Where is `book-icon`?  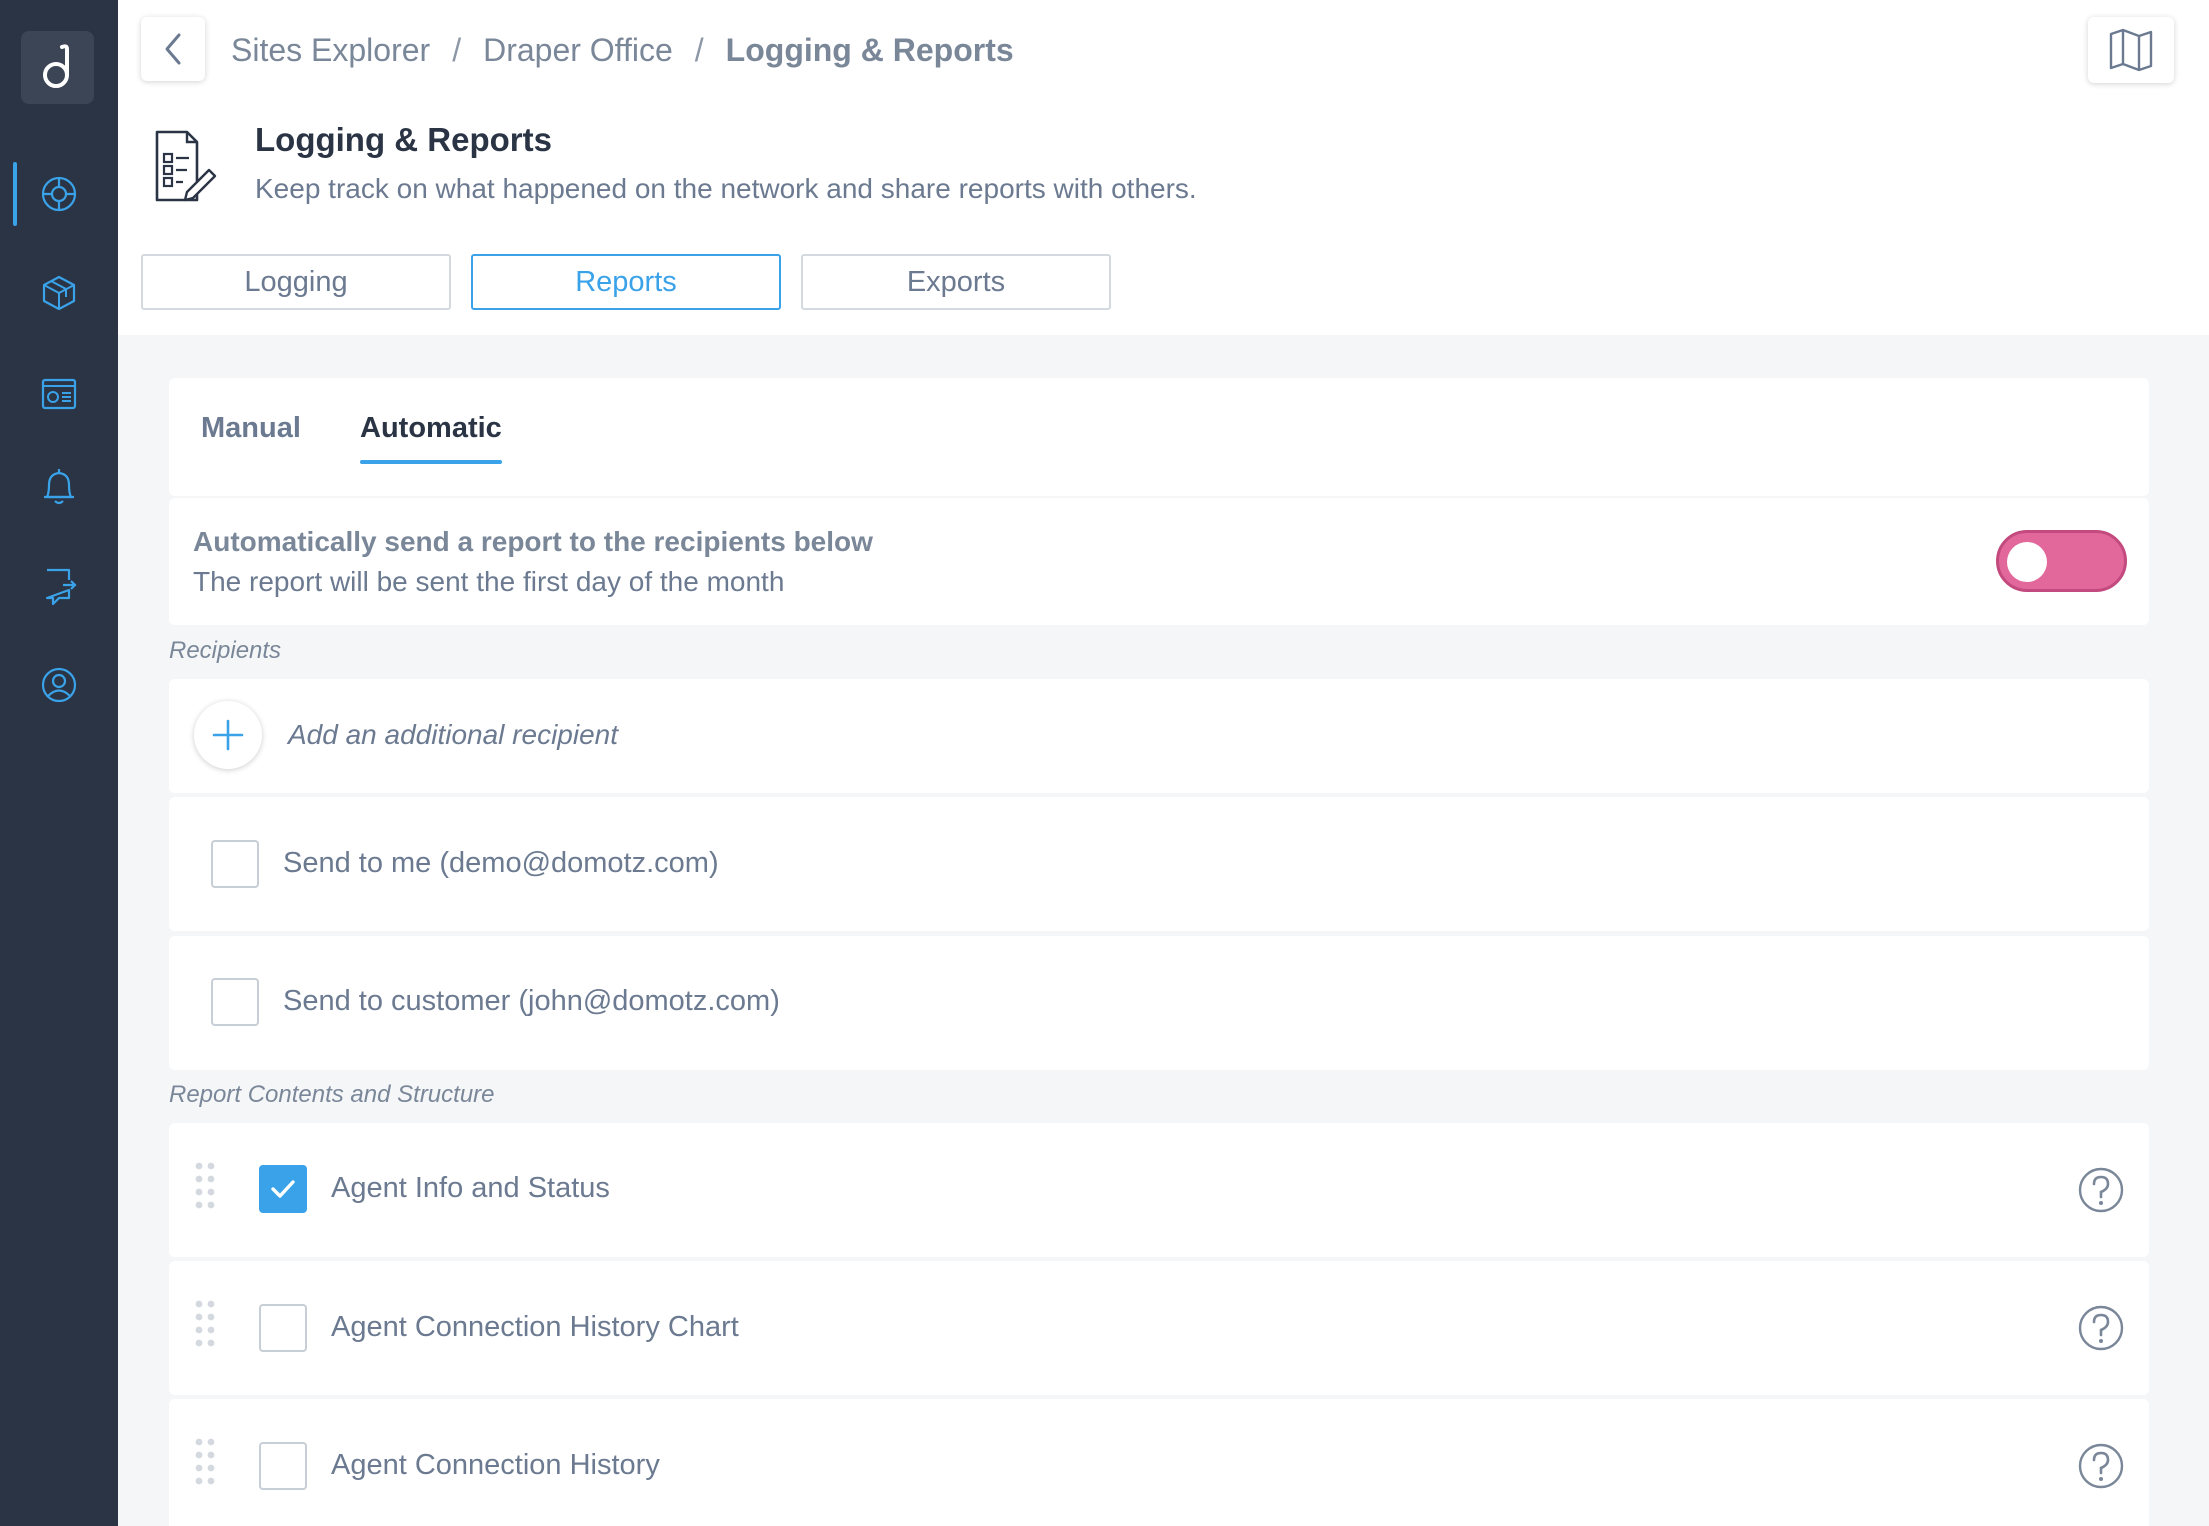 book-icon is located at coordinates (2131, 50).